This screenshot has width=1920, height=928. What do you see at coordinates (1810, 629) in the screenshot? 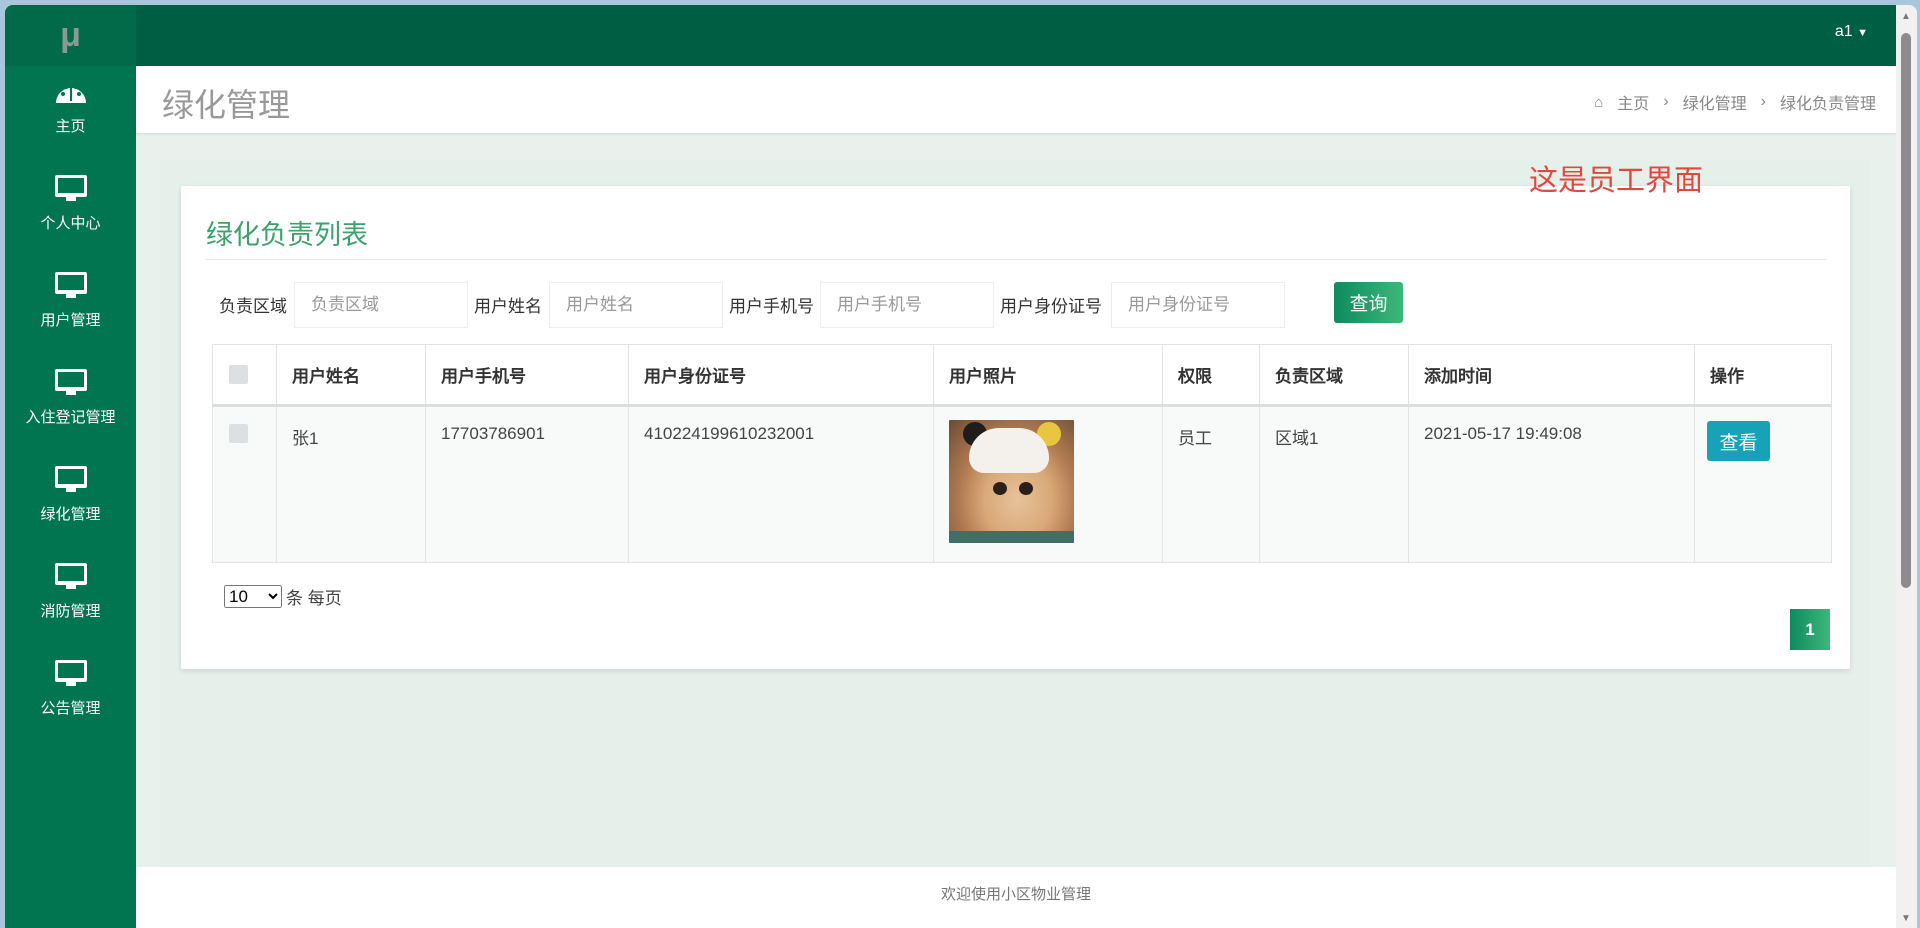
I see `page-button-current: 1` at bounding box center [1810, 629].